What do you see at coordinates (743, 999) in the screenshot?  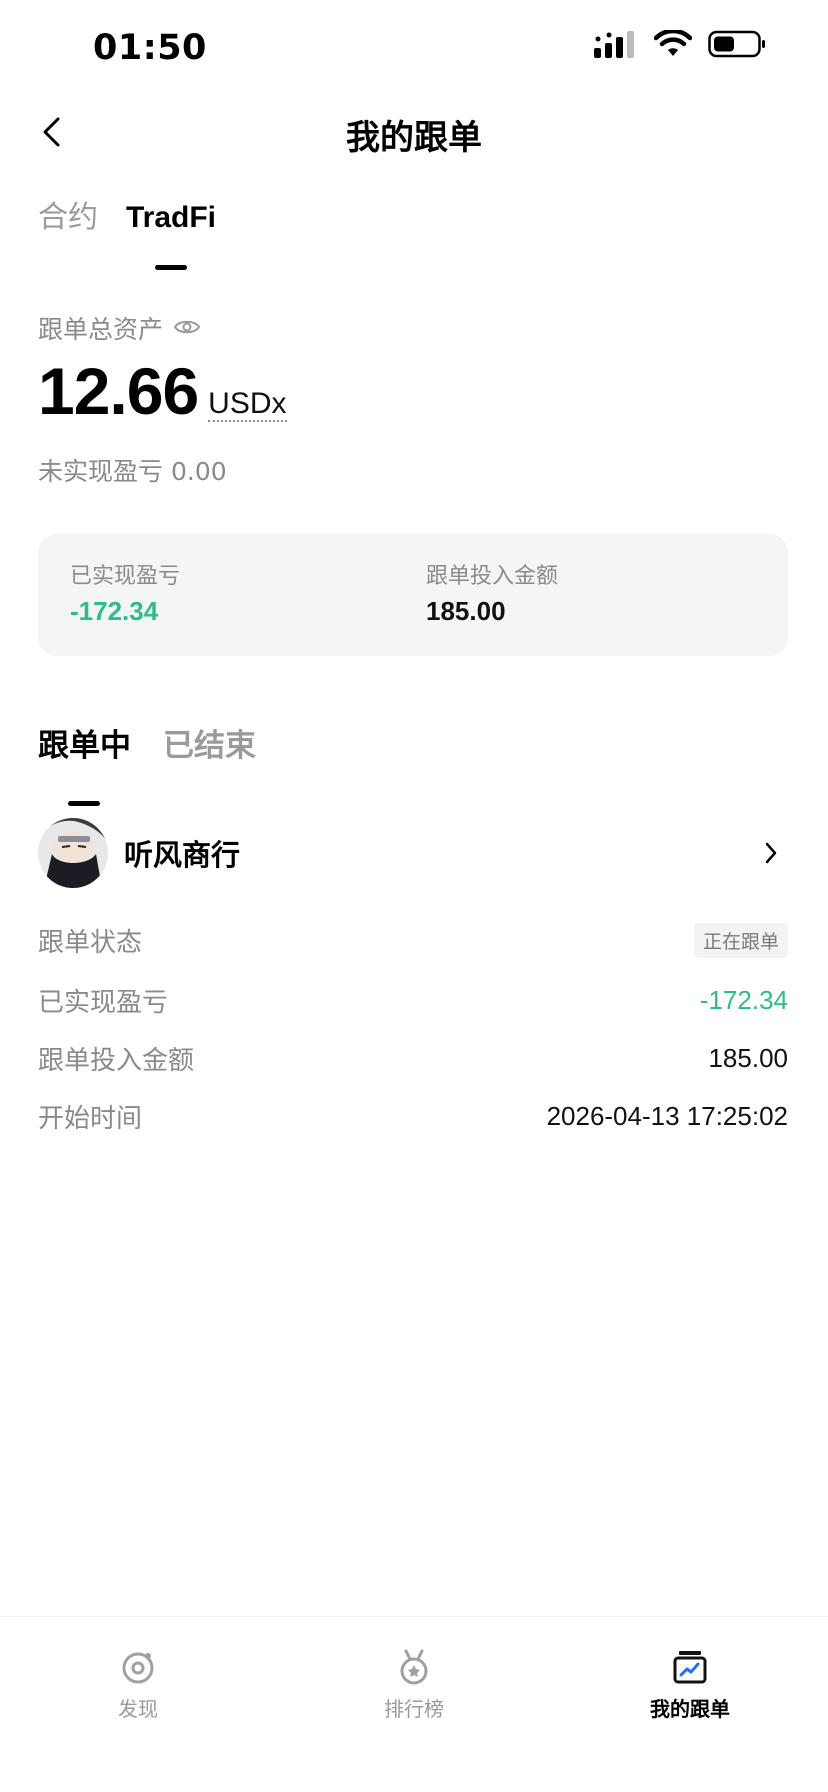 I see `realized-pnl-value: -172.34` at bounding box center [743, 999].